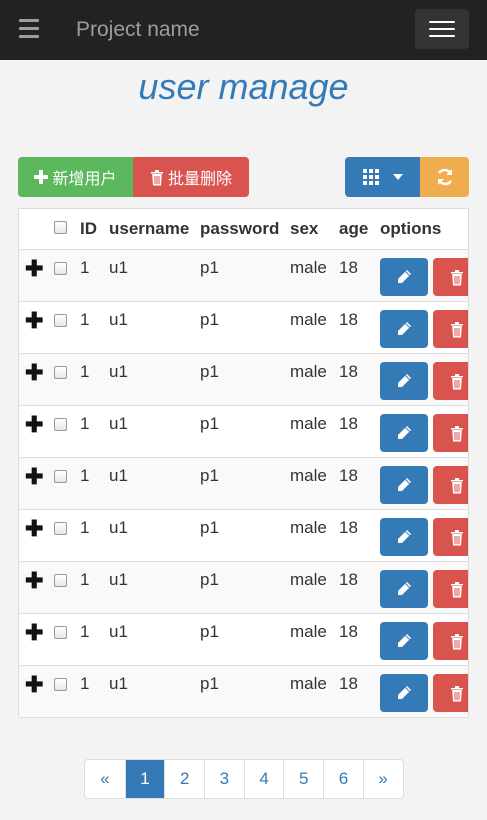  I want to click on menu-icon, so click(29, 29).